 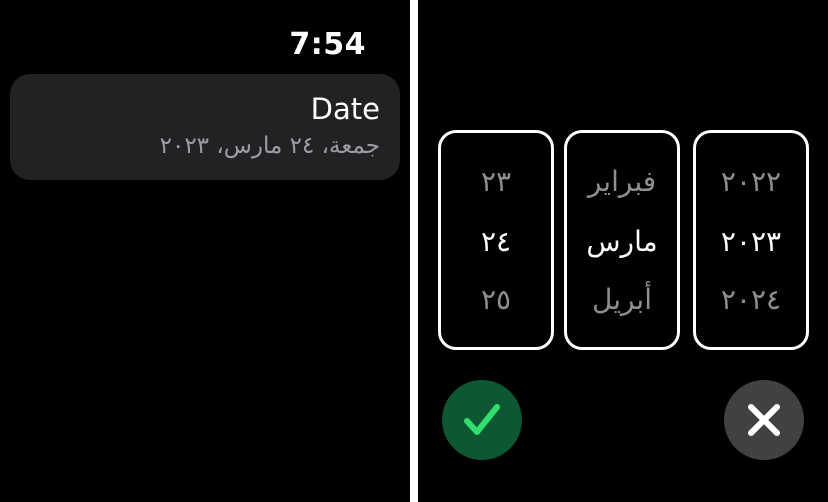 What do you see at coordinates (269, 146) in the screenshot?
I see `date-cell-value: جمعة، ٢٤ مارس، ٢٠٢٣` at bounding box center [269, 146].